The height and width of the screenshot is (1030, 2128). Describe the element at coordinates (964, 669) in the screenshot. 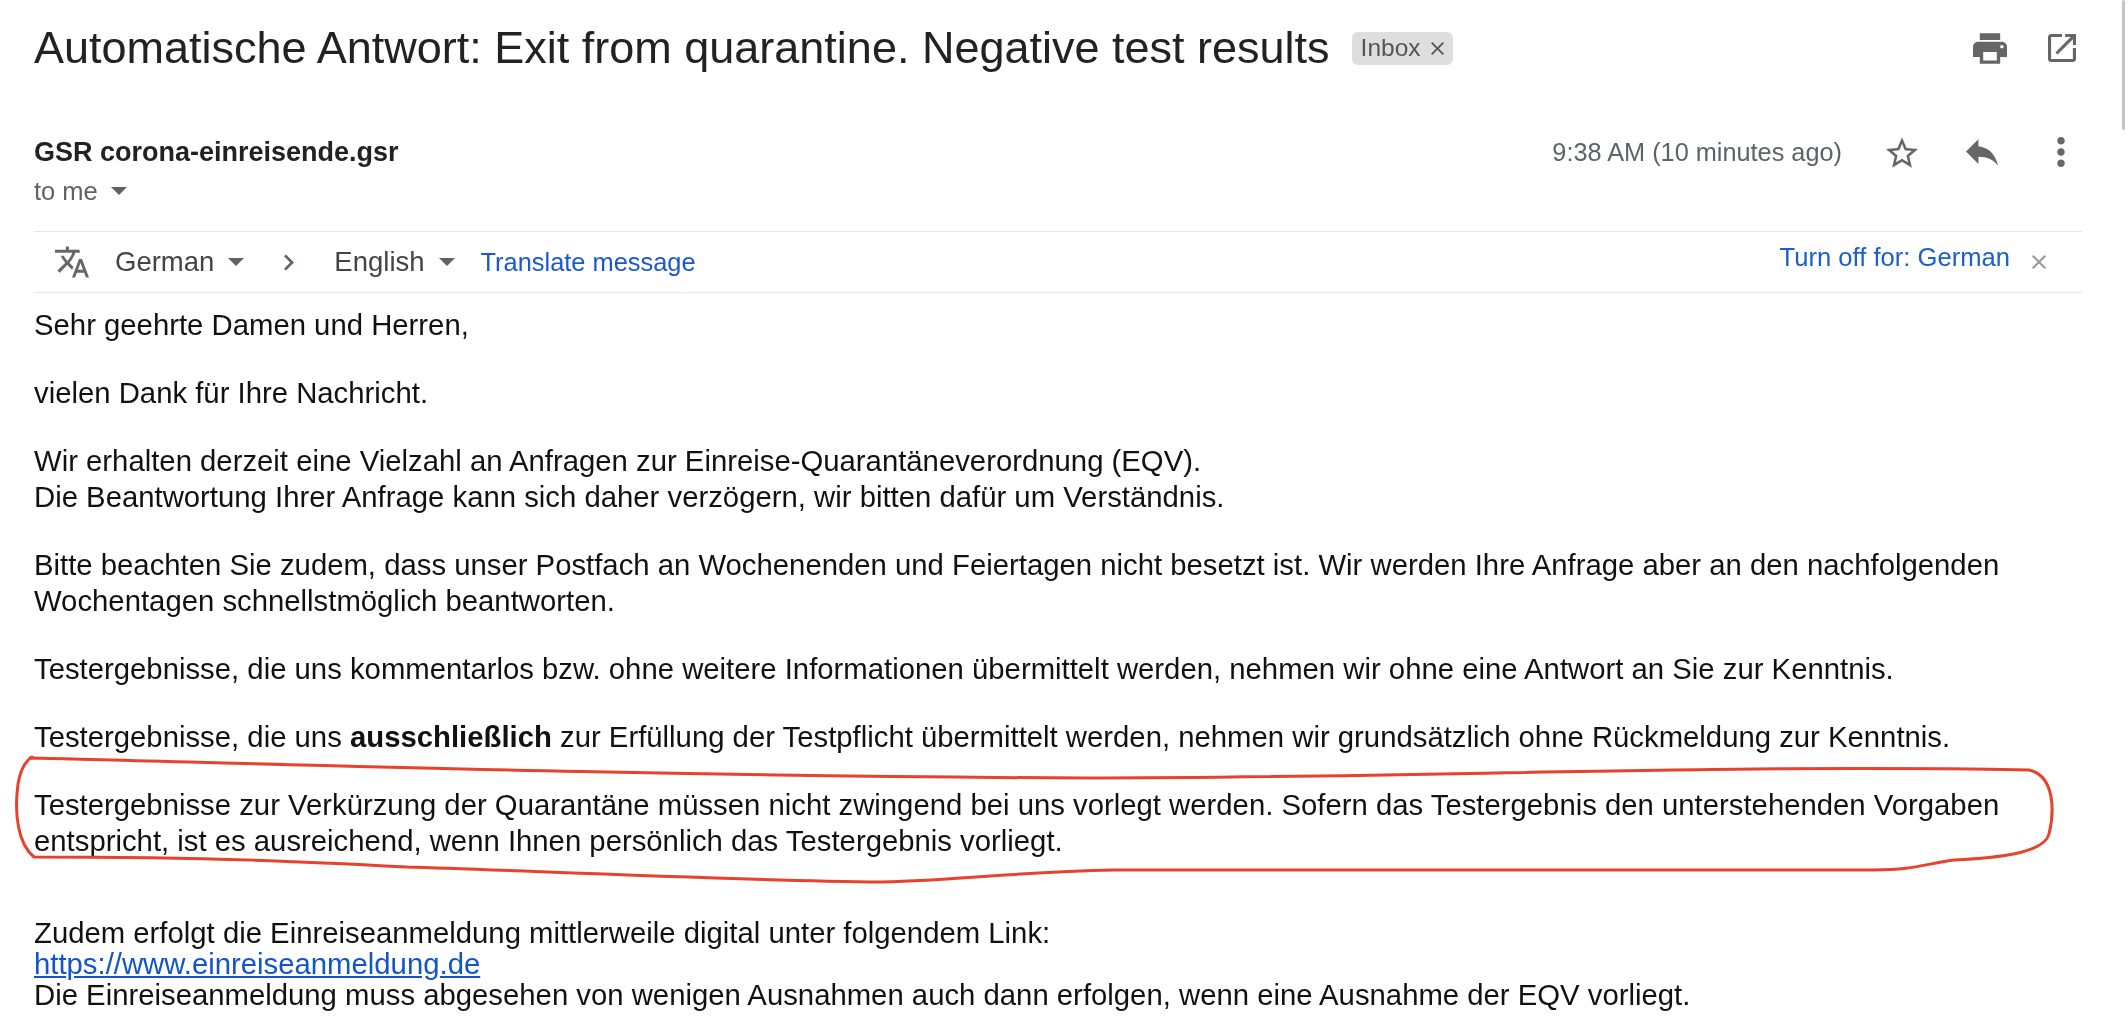

I see `message-text: Testergebnisse, die uns kommentarlos bzw. ohne weitere Informationen übermittelt werden, nehmen wir ohne eine Antwort an Sie zur Kenntnis.` at that location.